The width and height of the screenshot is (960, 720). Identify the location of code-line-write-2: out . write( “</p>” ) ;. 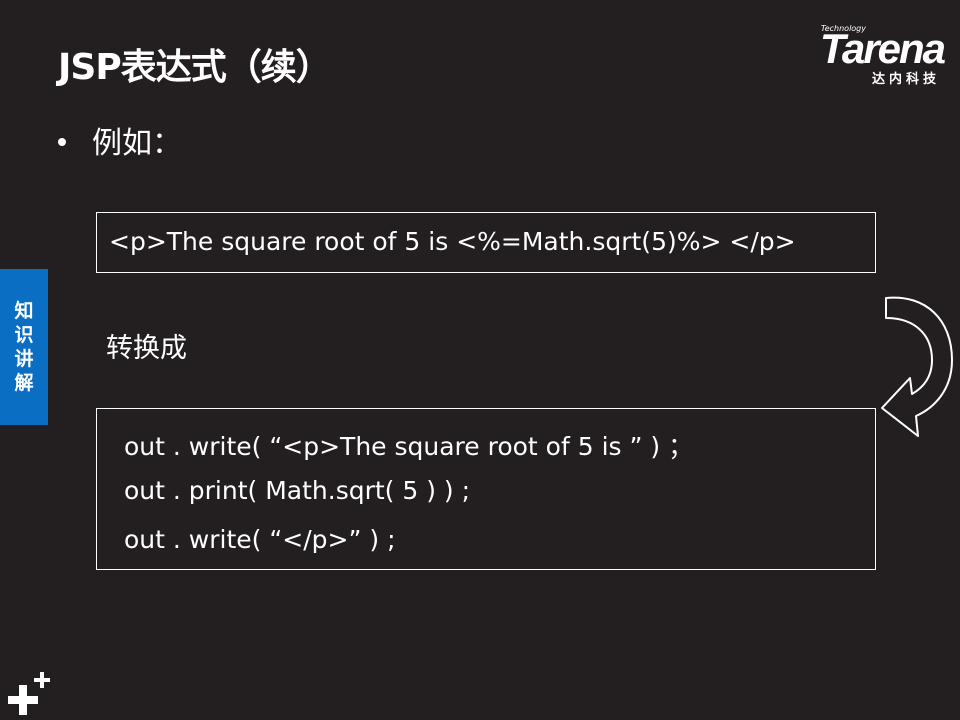
(260, 539).